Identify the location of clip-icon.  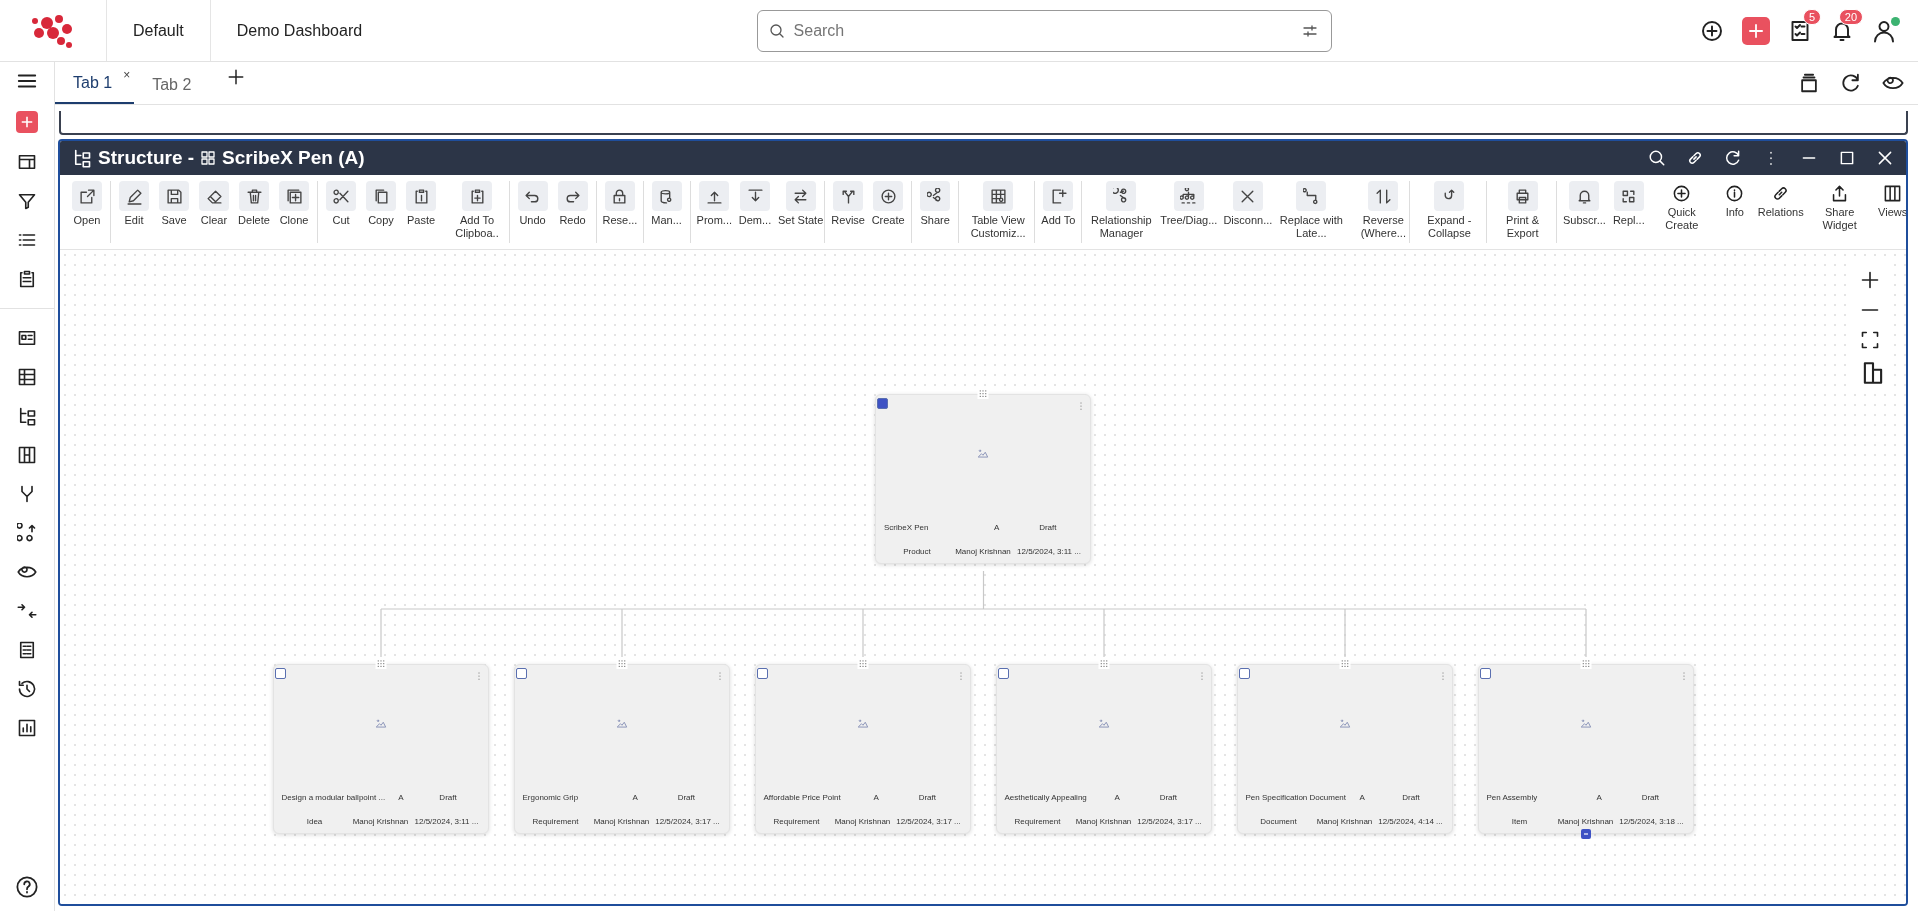
(477, 196).